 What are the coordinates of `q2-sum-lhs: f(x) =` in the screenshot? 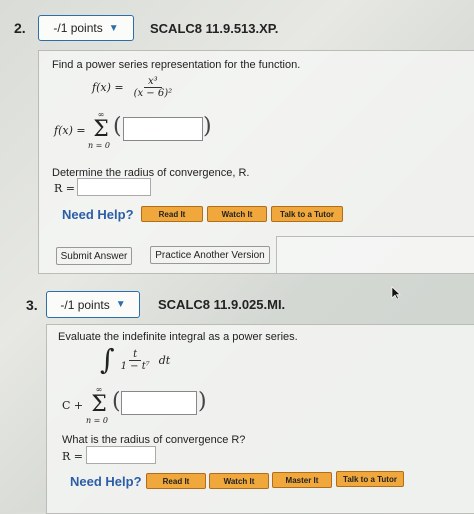 It's located at (70, 130).